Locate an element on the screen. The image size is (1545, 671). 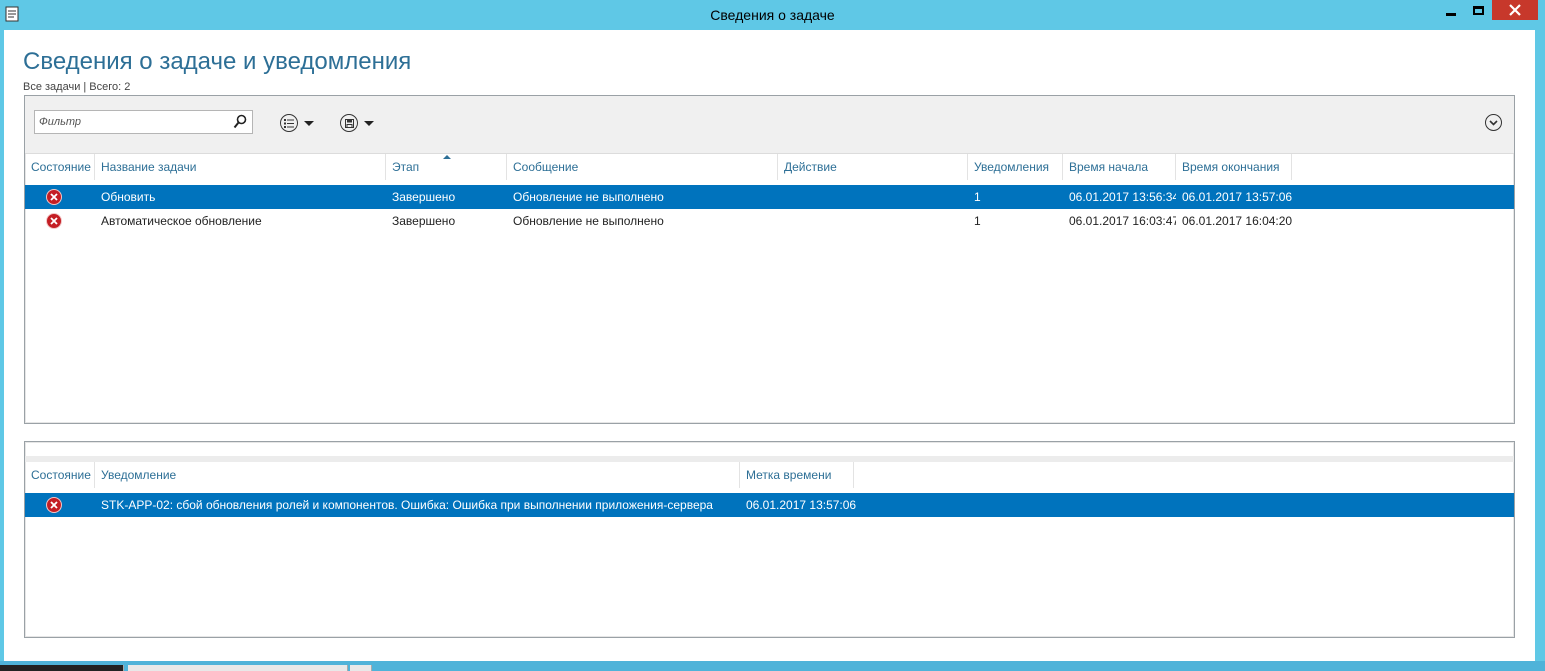
list-options-icon is located at coordinates (289, 123).